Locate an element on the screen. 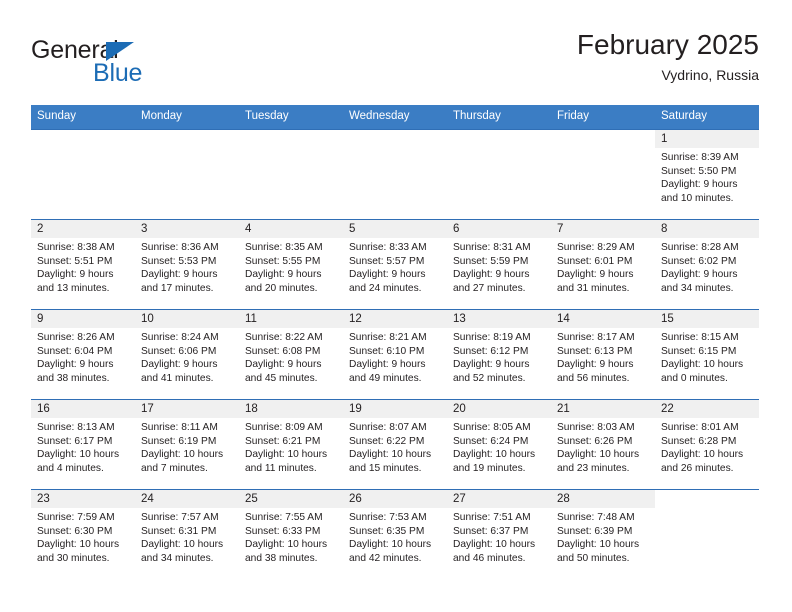 This screenshot has height=612, width=792. sunrise-text: Sunrise: 8:39 AM is located at coordinates (700, 157).